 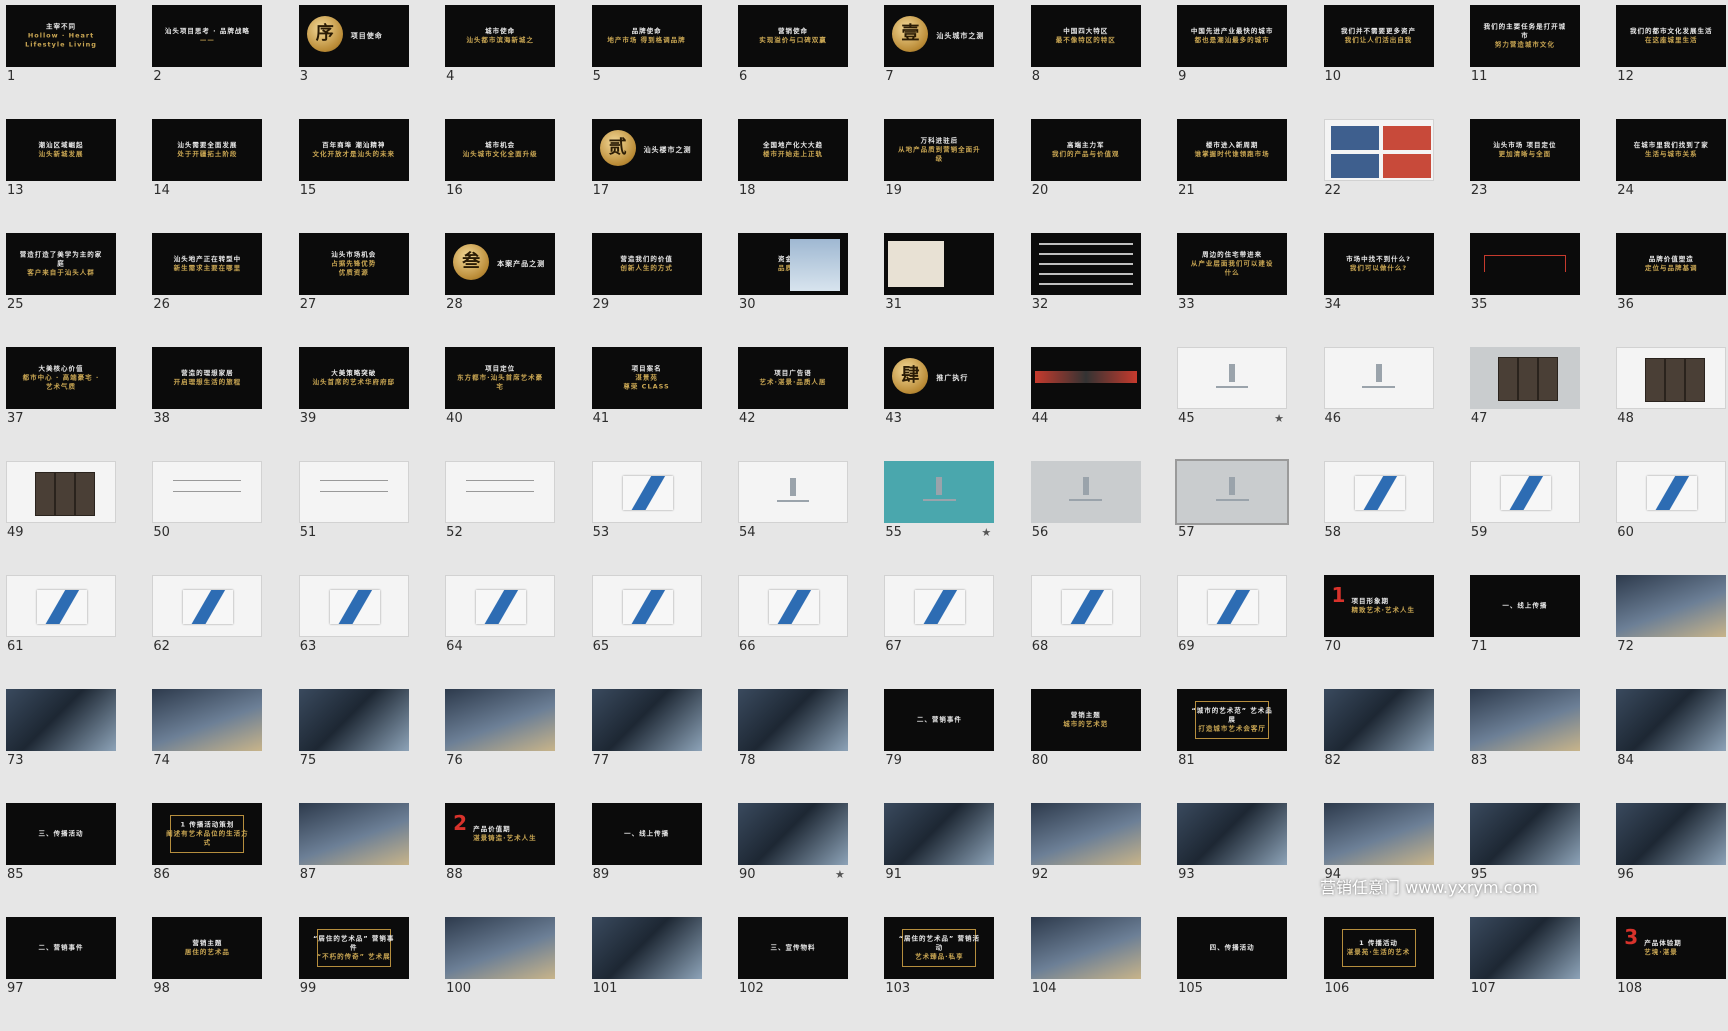 I want to click on slide-thumbnail: 中国四大特区 最不像特区的特区, so click(x=1085, y=36).